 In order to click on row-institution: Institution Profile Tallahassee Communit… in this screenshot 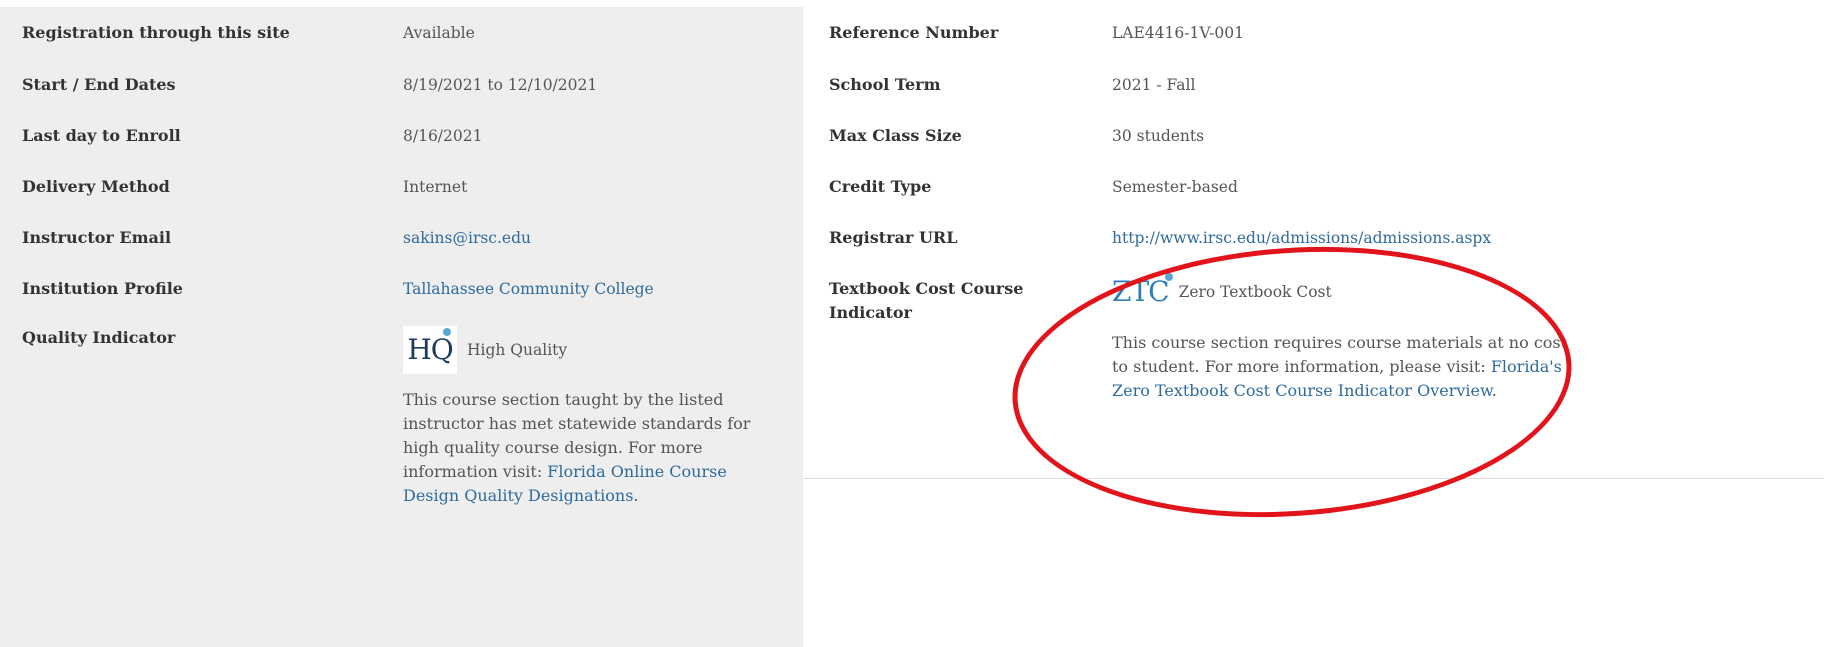, I will do `click(401, 289)`.